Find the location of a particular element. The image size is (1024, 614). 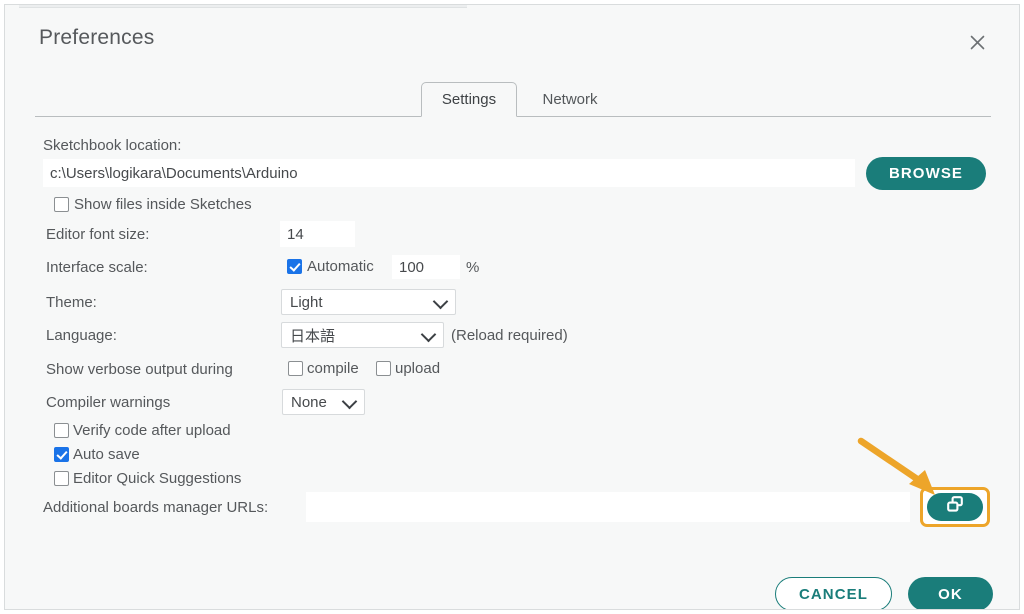

ok-button-label: OK is located at coordinates (950, 594).